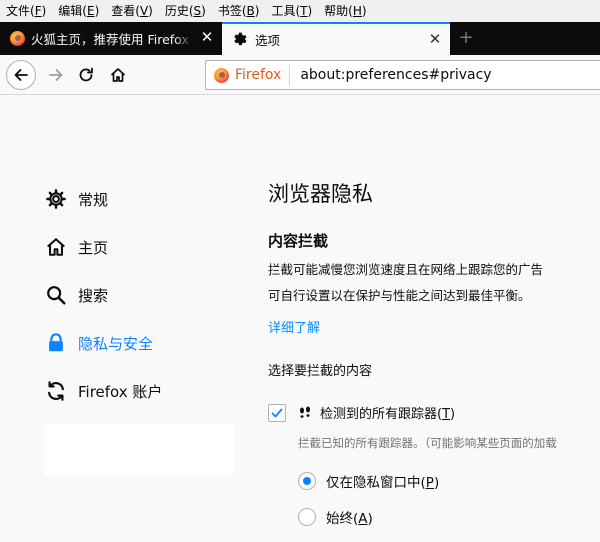 The width and height of the screenshot is (600, 542). I want to click on menu-bookmarks: 书签(B), so click(239, 11).